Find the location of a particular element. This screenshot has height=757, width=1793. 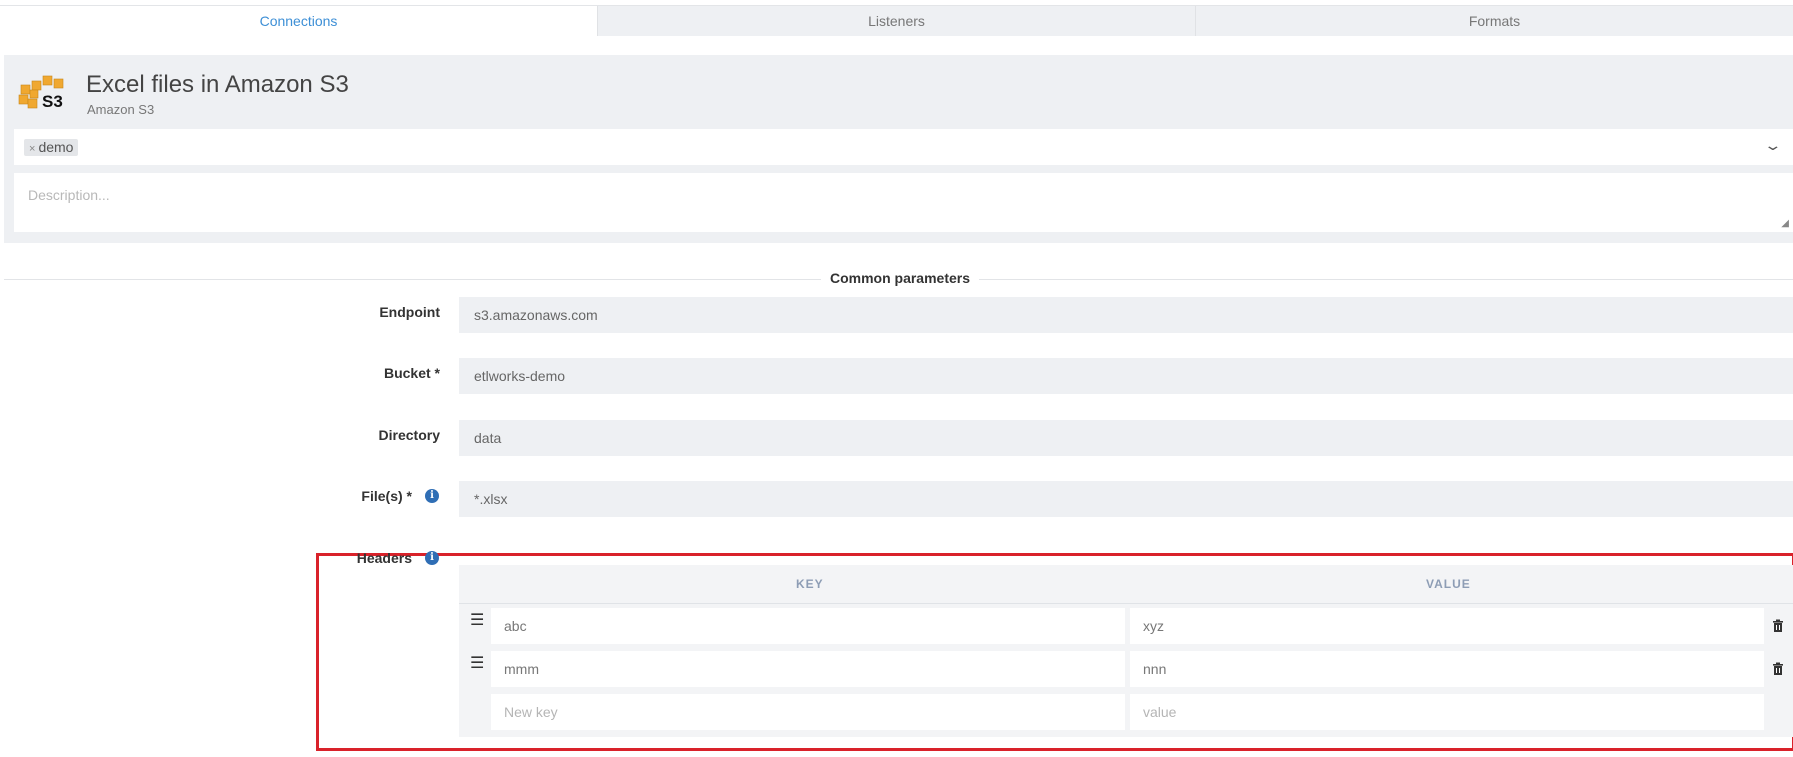

column-header-value: VALUE is located at coordinates (1448, 584).